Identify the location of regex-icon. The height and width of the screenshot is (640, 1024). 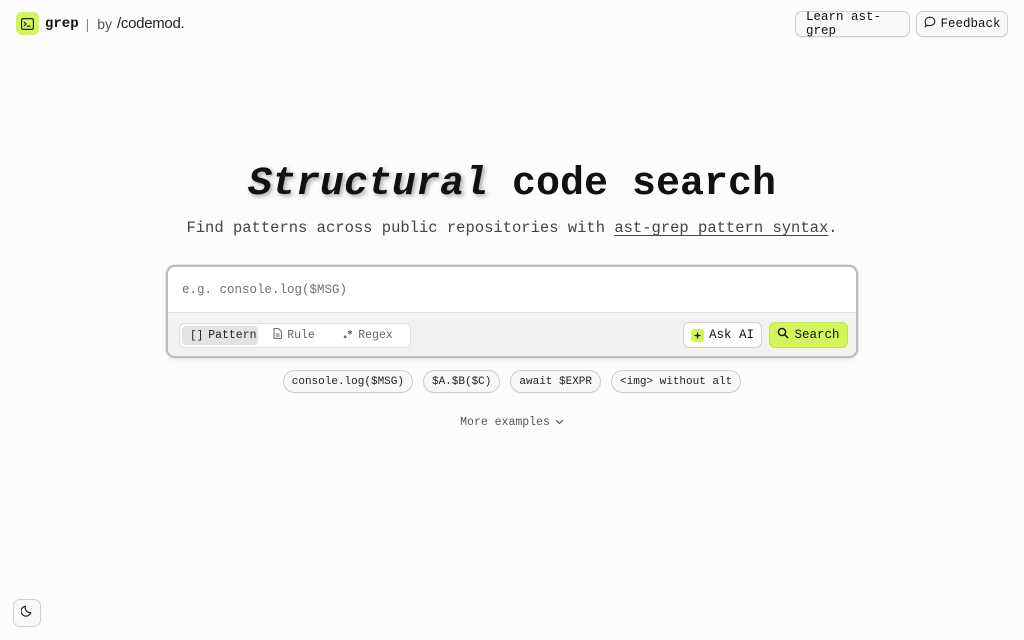
(348, 336).